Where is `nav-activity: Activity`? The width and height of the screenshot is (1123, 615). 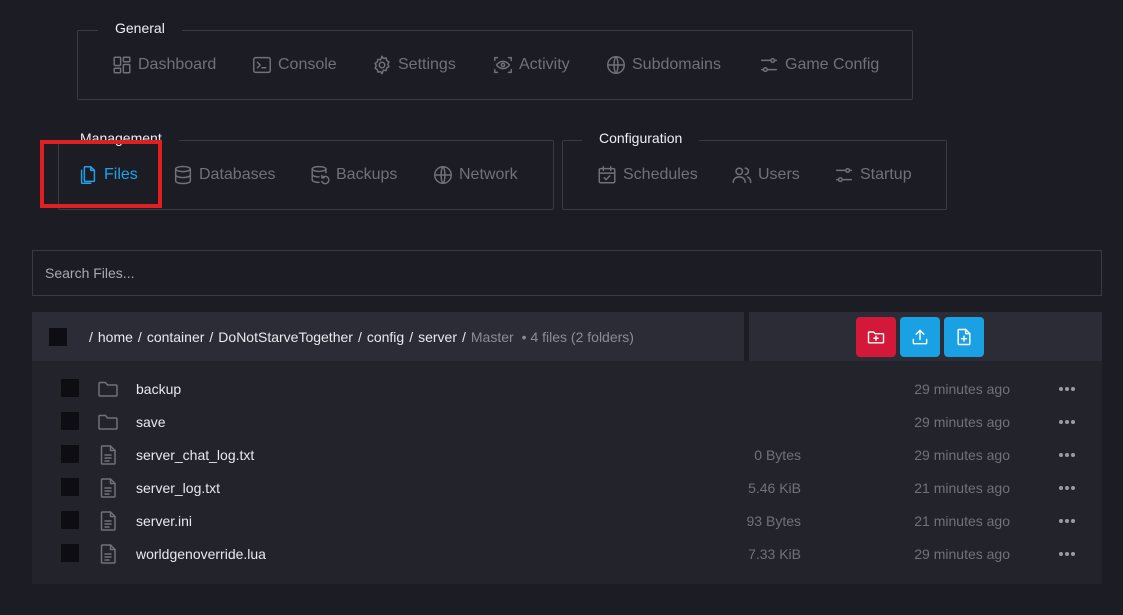 nav-activity: Activity is located at coordinates (531, 65).